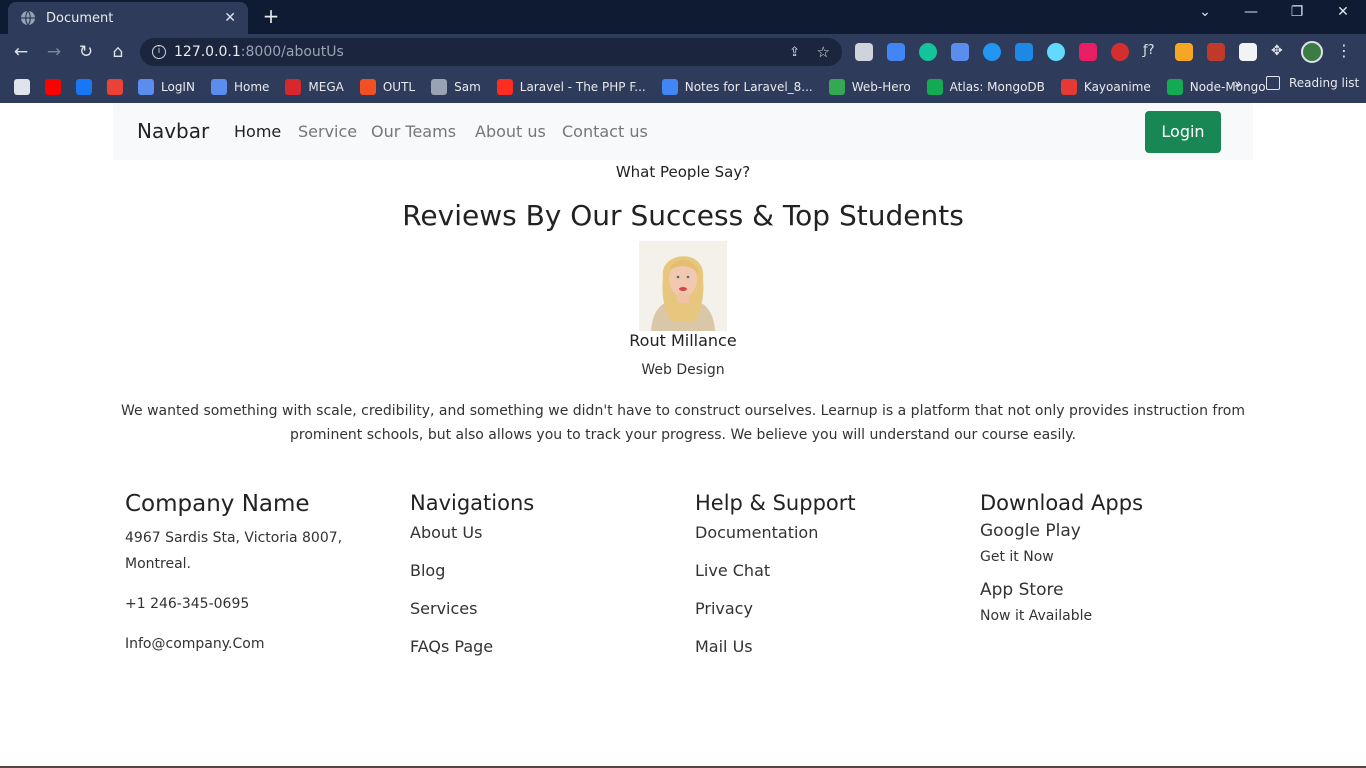  Describe the element at coordinates (327, 131) in the screenshot. I see `nav-service: Service` at that location.